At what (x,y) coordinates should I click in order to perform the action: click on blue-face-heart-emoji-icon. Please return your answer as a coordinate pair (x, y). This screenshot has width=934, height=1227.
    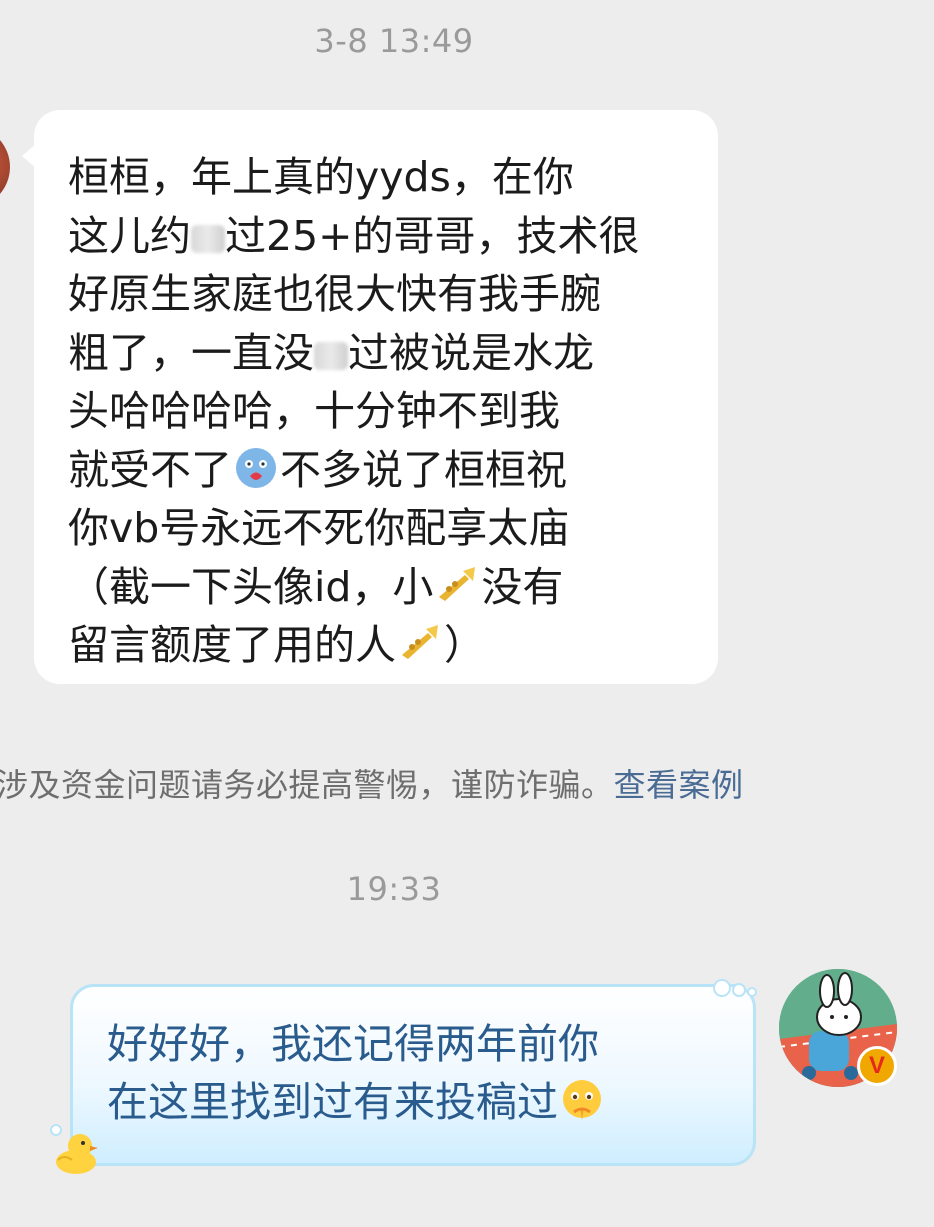
    Looking at the image, I should click on (256, 467).